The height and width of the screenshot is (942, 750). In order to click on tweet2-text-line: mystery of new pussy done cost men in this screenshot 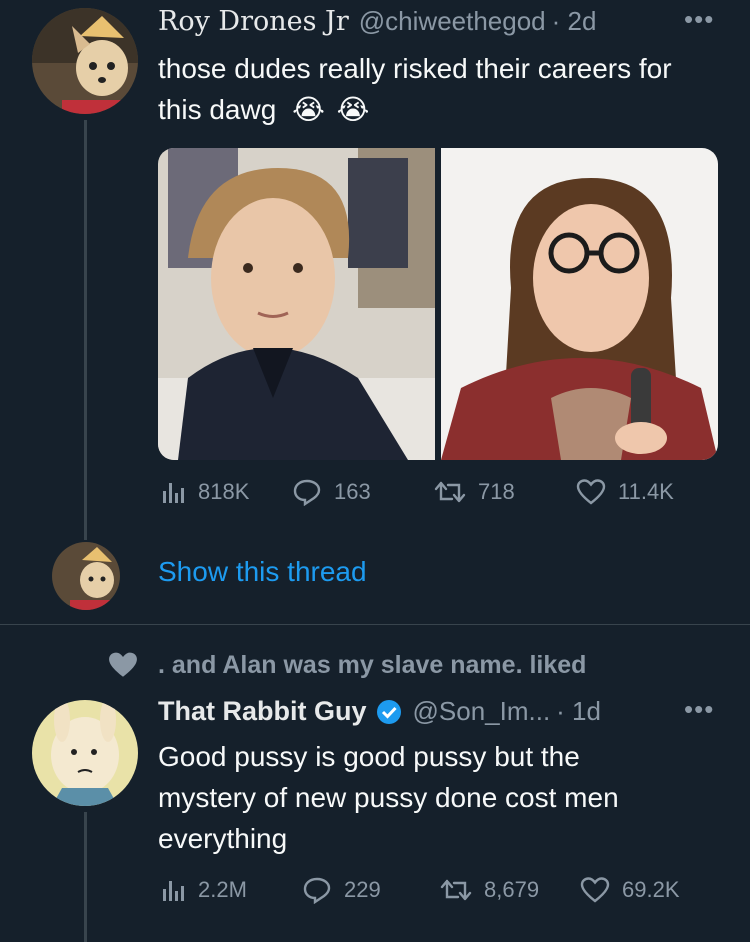, I will do `click(388, 797)`.